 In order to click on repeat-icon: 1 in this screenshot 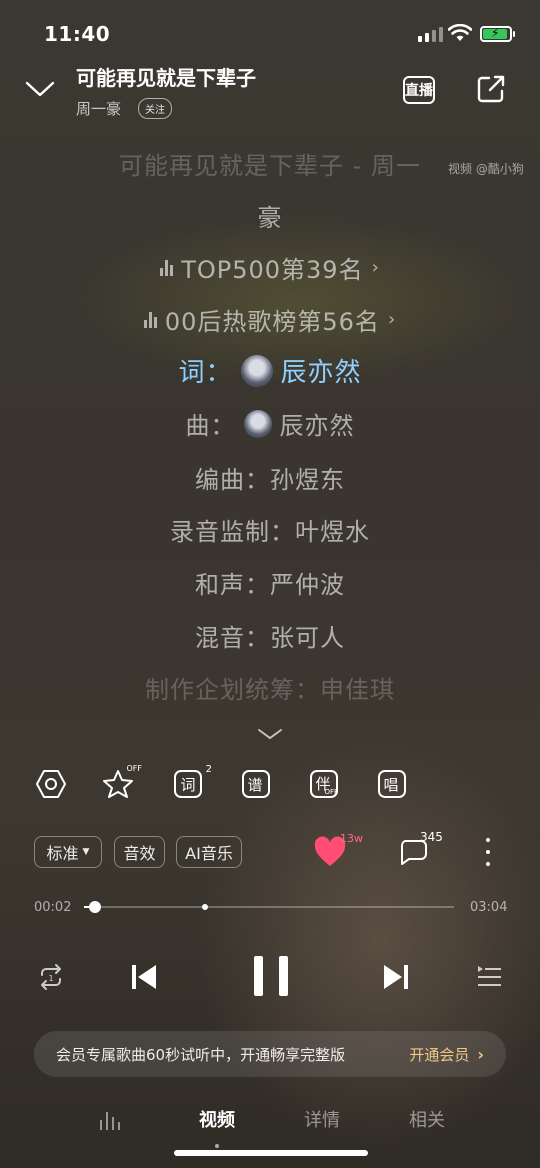, I will do `click(51, 977)`.